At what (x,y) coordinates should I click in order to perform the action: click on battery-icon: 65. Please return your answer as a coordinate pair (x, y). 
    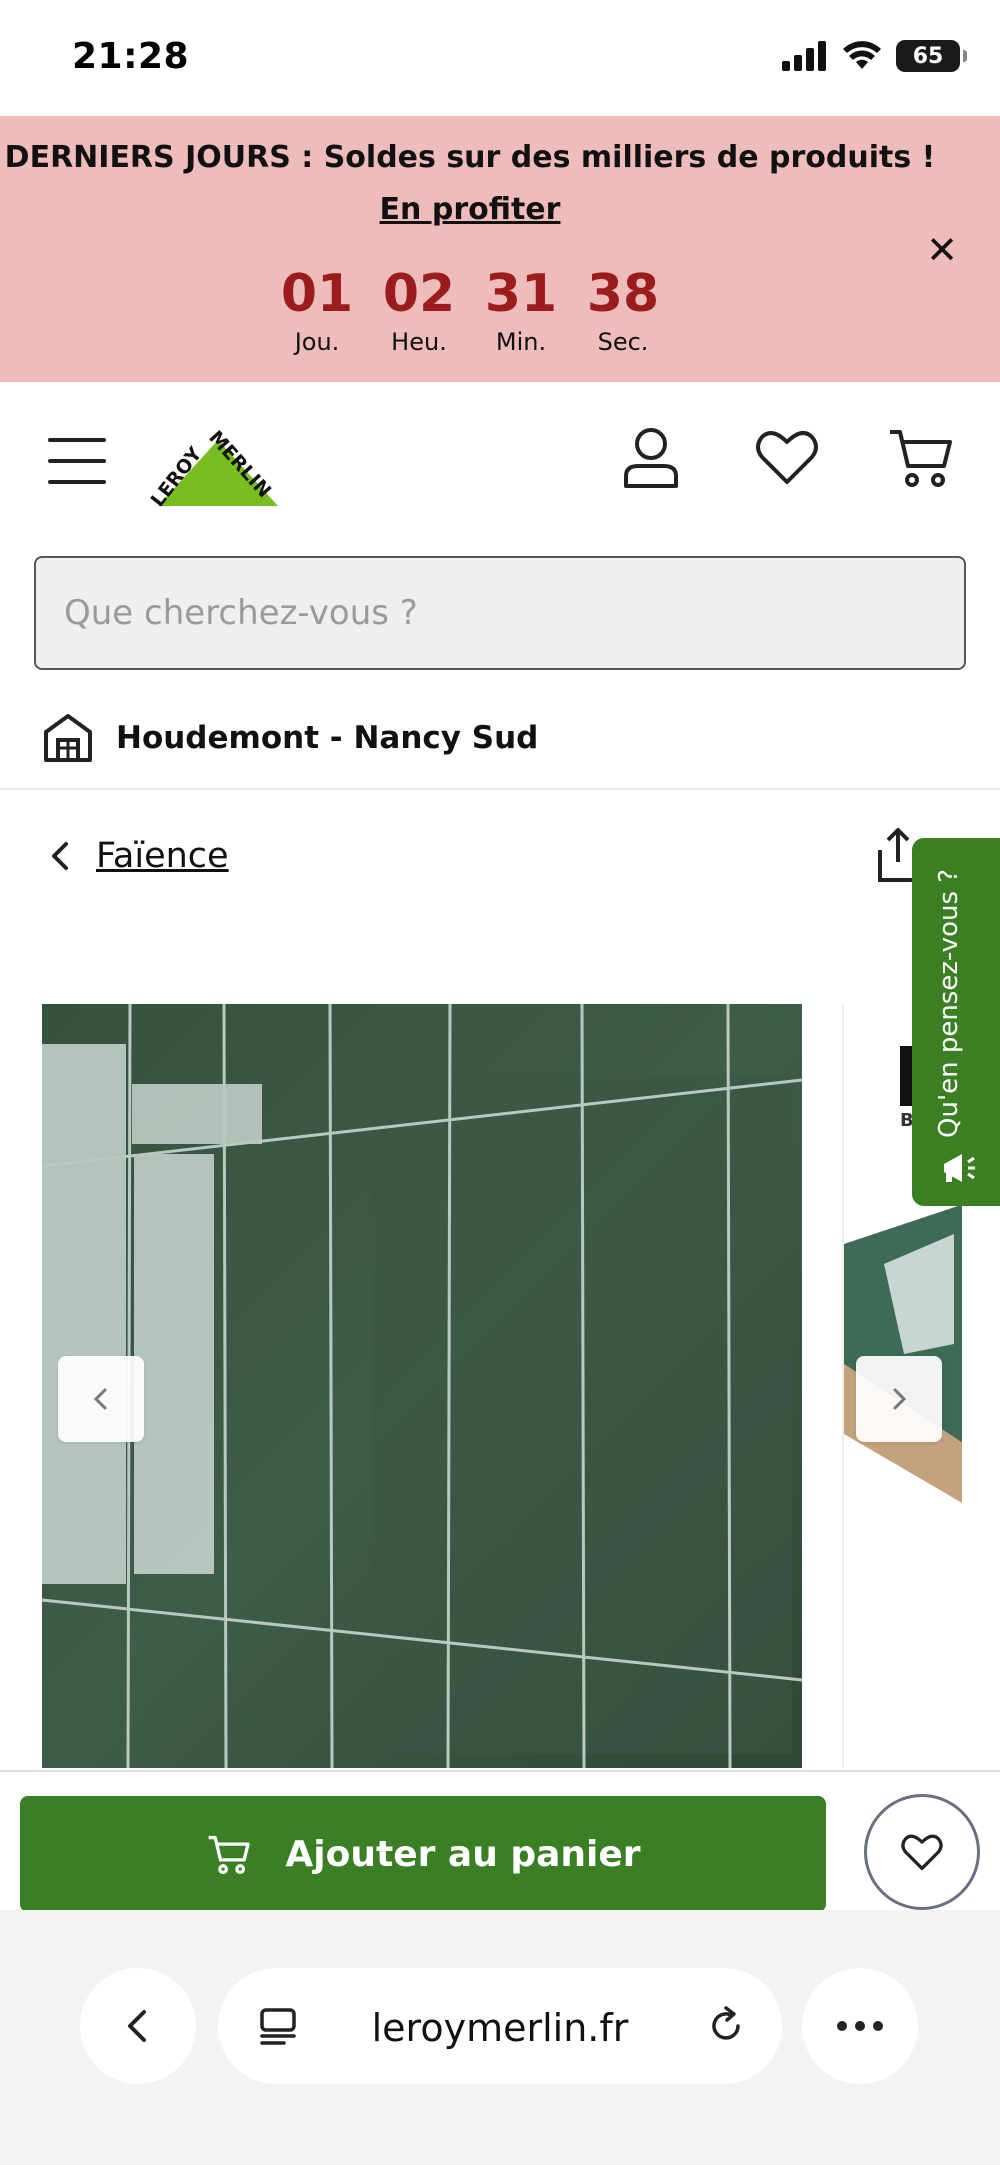
    Looking at the image, I should click on (931, 56).